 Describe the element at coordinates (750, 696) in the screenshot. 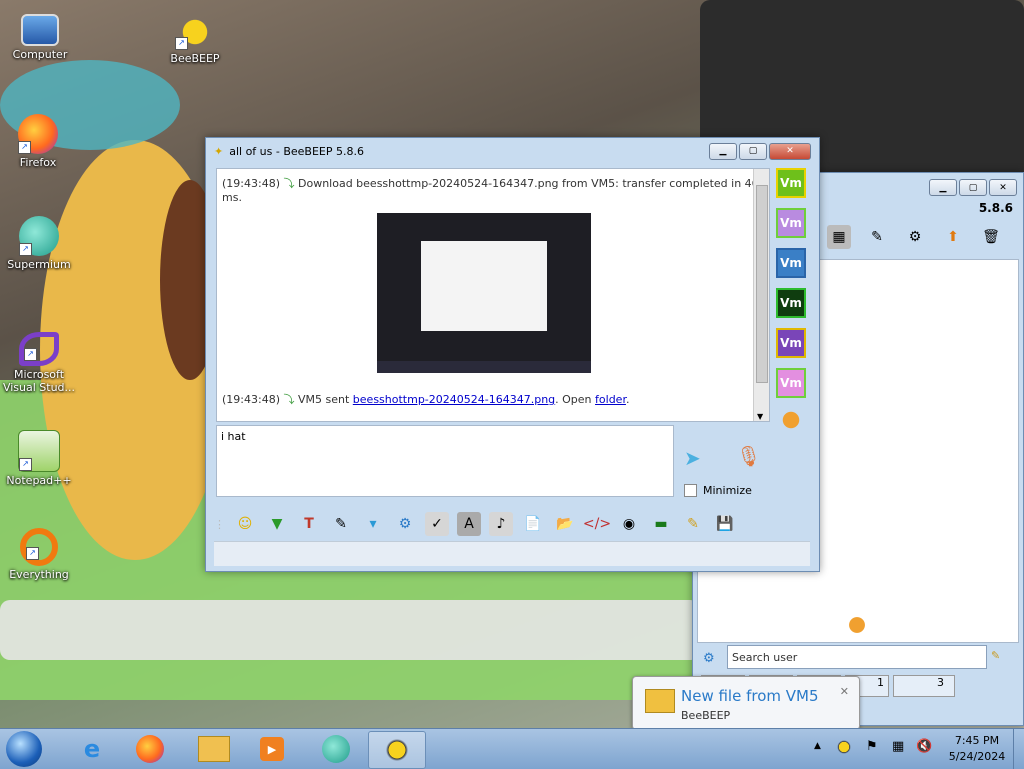

I see `notification-title: New file from VM5` at that location.